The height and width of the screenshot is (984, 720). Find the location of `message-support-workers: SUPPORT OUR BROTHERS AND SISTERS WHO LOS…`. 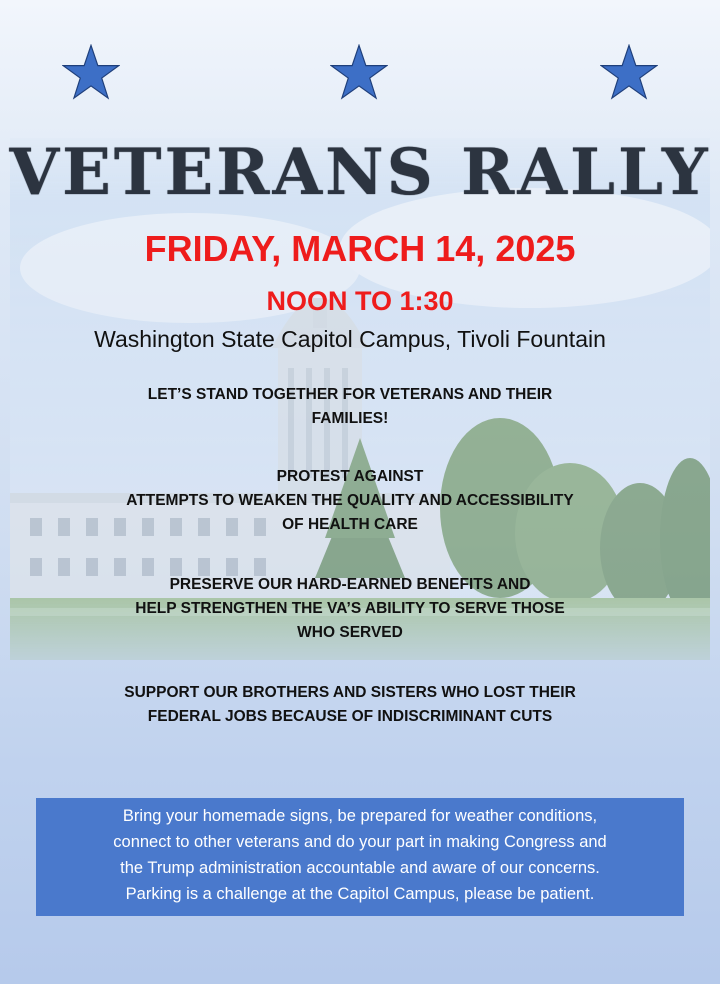

message-support-workers: SUPPORT OUR BROTHERS AND SISTERS WHO LOS… is located at coordinates (350, 705).